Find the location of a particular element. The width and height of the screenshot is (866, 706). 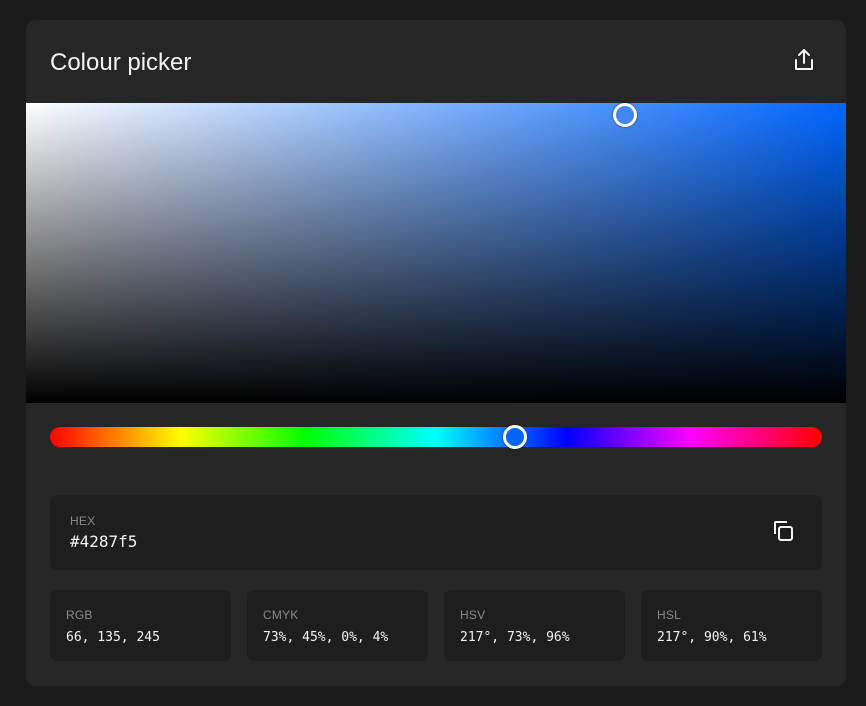

cmyk-field: CMYK 73%, 45%, 0%, 4% is located at coordinates (337, 625).